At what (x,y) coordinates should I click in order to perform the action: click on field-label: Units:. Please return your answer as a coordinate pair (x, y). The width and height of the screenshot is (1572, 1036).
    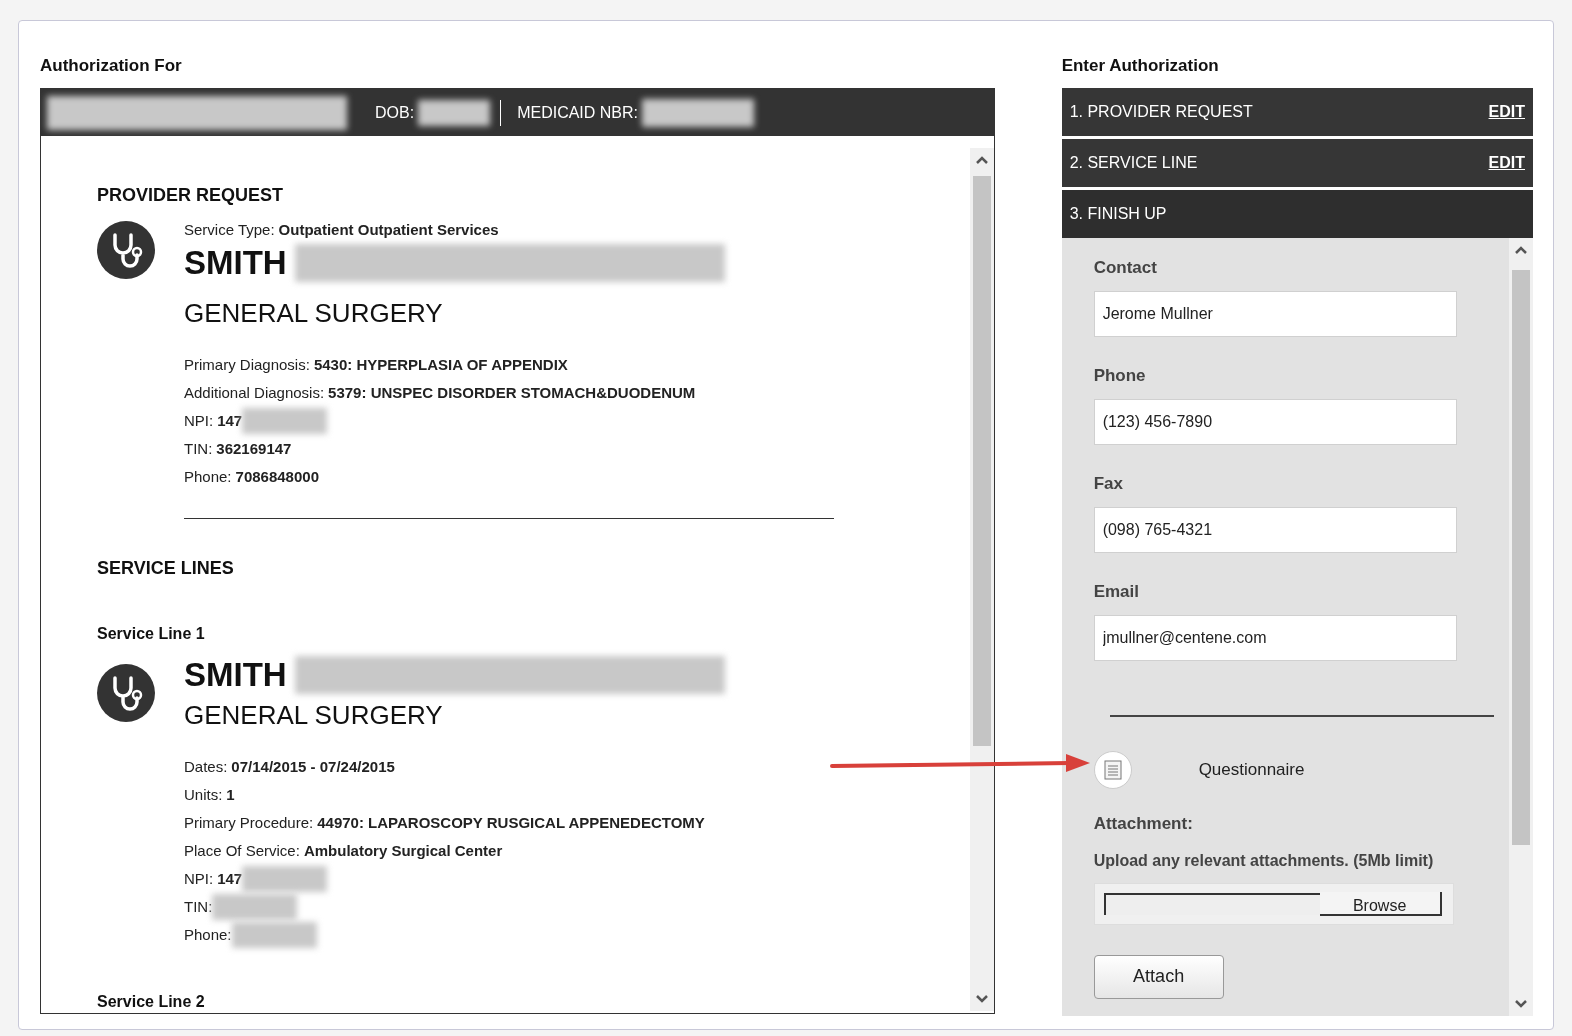
    Looking at the image, I should click on (203, 794).